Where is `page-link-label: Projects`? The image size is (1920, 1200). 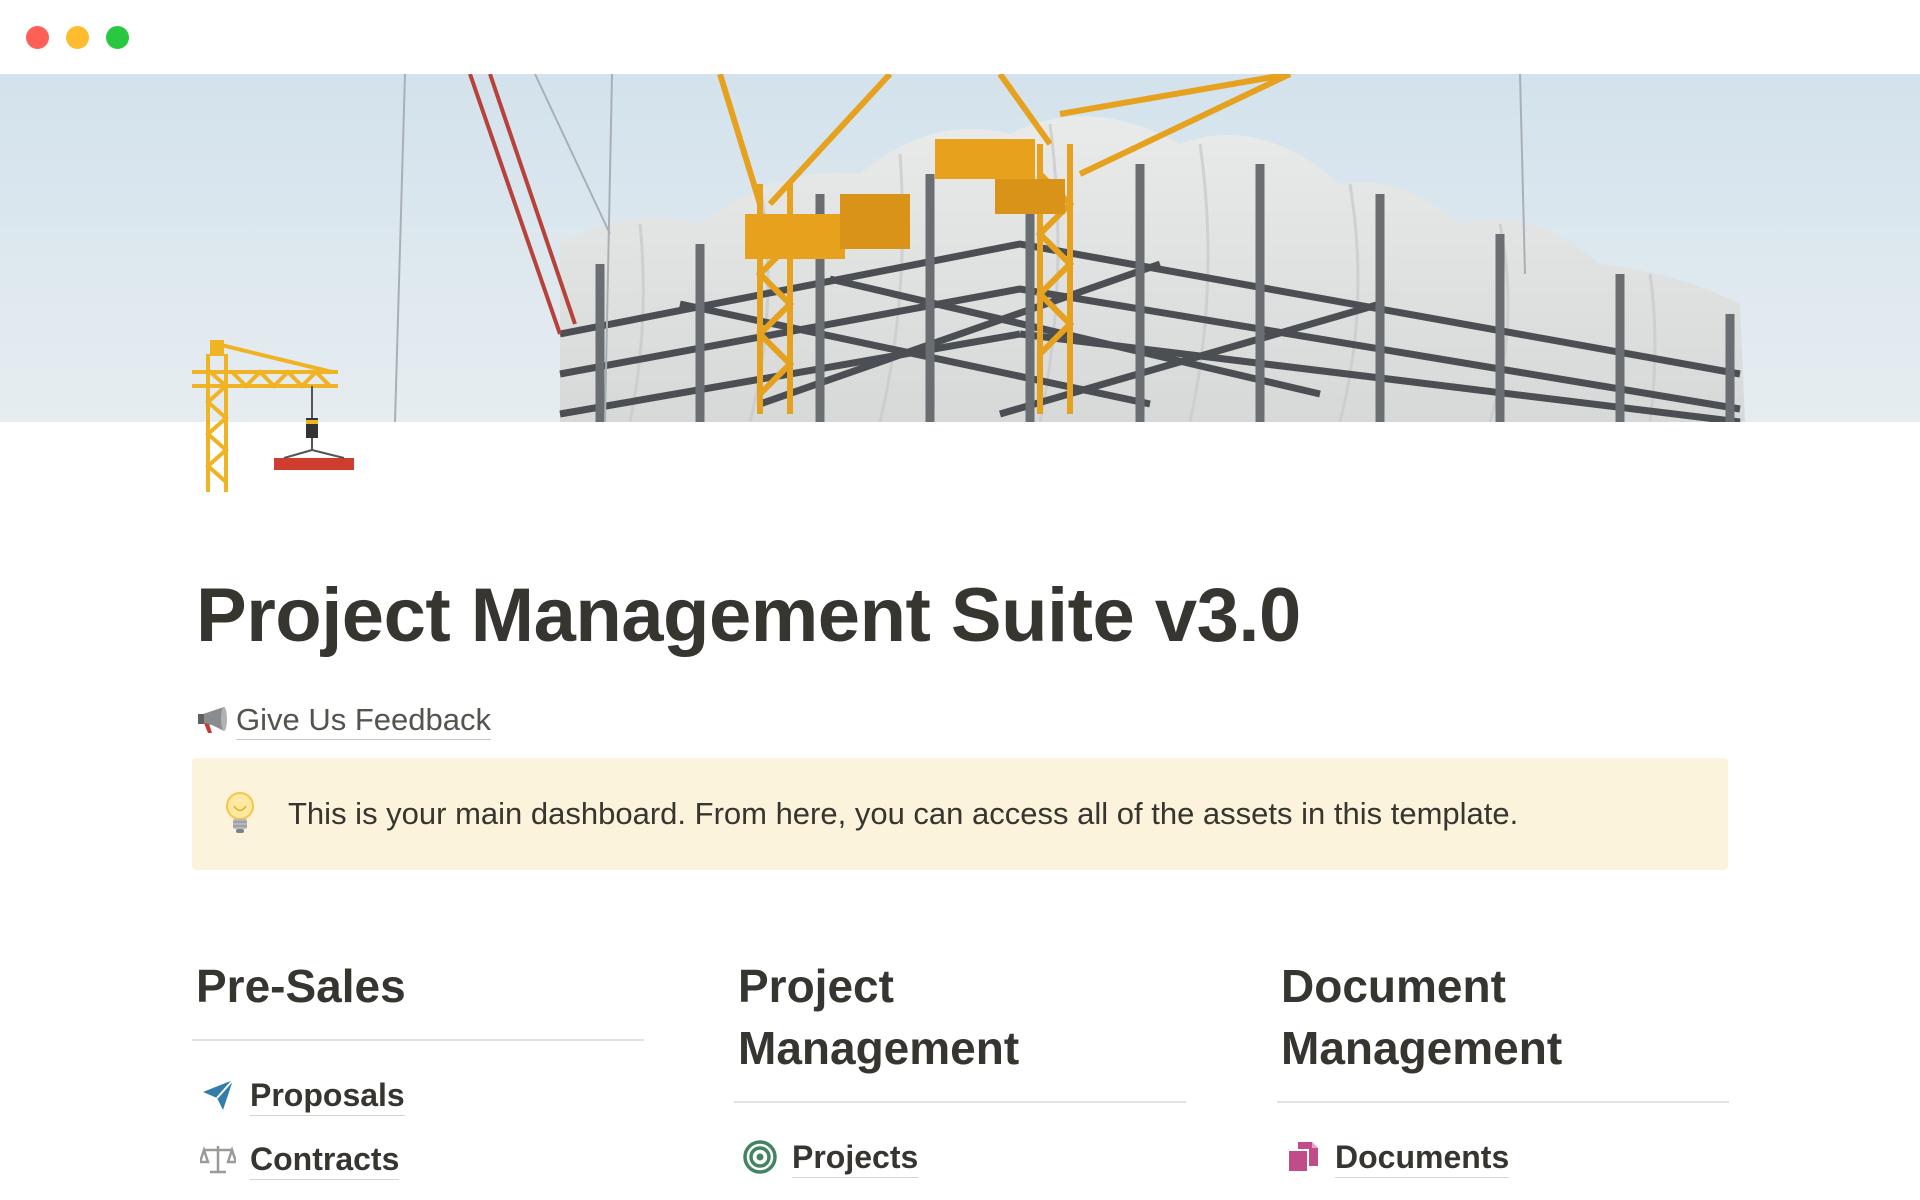 page-link-label: Projects is located at coordinates (855, 1157).